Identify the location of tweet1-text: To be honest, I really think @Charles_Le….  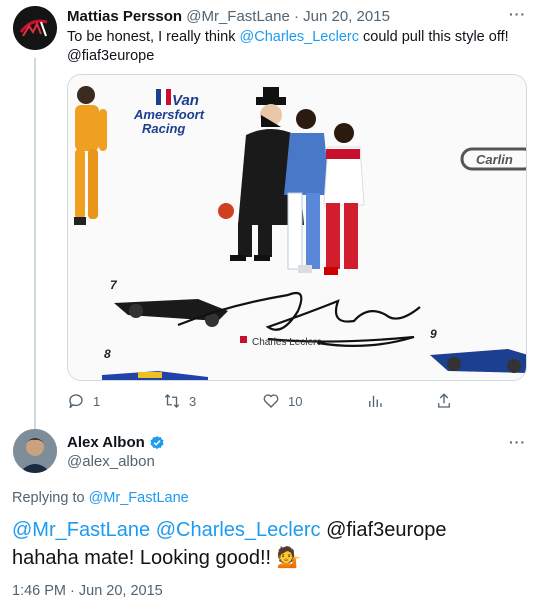
(292, 47).